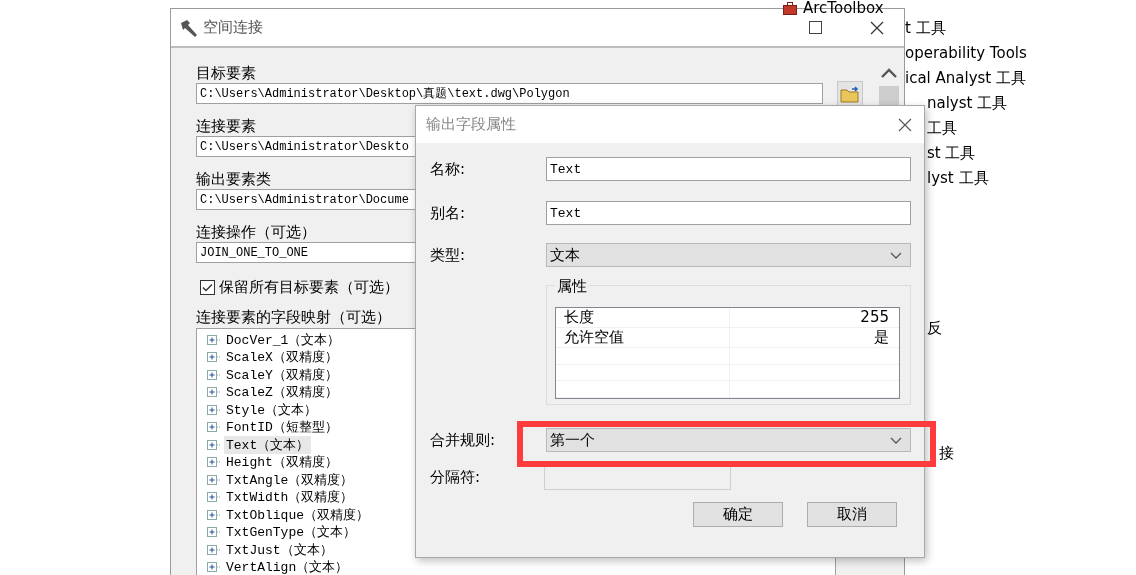  I want to click on tree-item: FontID（短整型）, so click(282, 427).